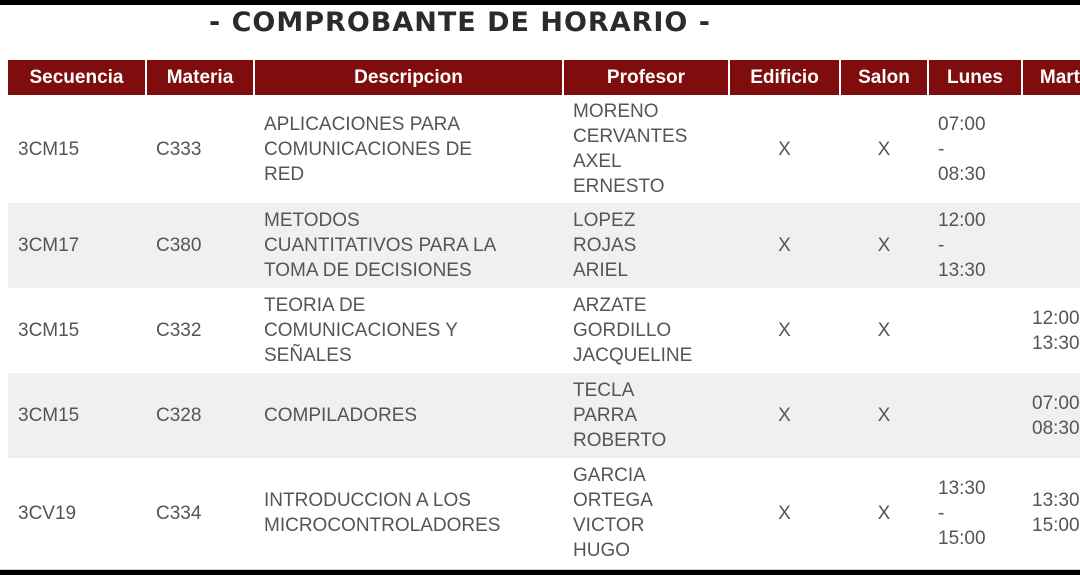 Image resolution: width=1080 pixels, height=575 pixels. Describe the element at coordinates (646, 149) in the screenshot. I see `cell-profesor: MORENO CERVANTES AXEL ERNESTO` at that location.